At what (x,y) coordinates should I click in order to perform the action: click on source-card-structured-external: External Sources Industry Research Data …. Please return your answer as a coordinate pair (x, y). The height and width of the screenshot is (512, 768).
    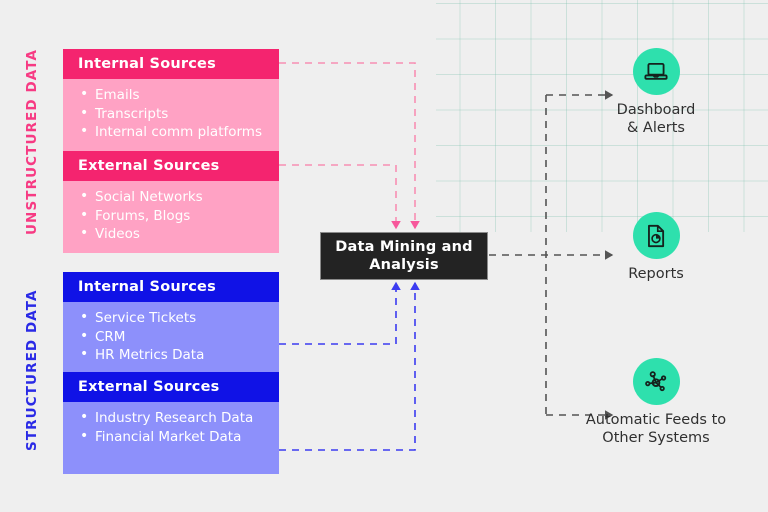
    Looking at the image, I should click on (171, 423).